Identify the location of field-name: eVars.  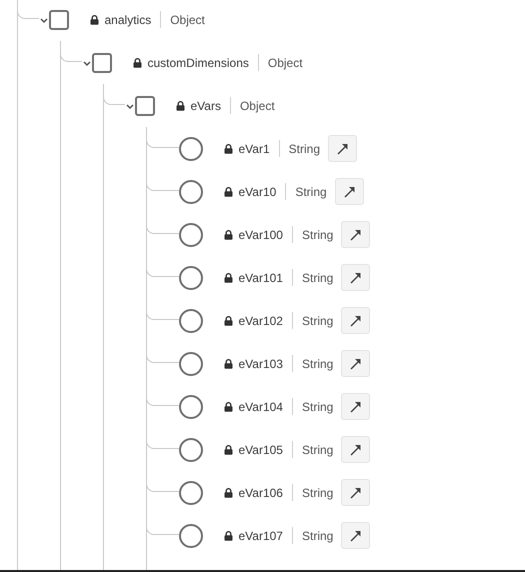
(205, 105).